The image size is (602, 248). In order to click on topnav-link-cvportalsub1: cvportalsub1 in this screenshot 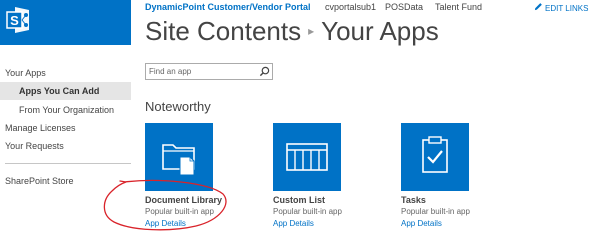, I will do `click(350, 7)`.